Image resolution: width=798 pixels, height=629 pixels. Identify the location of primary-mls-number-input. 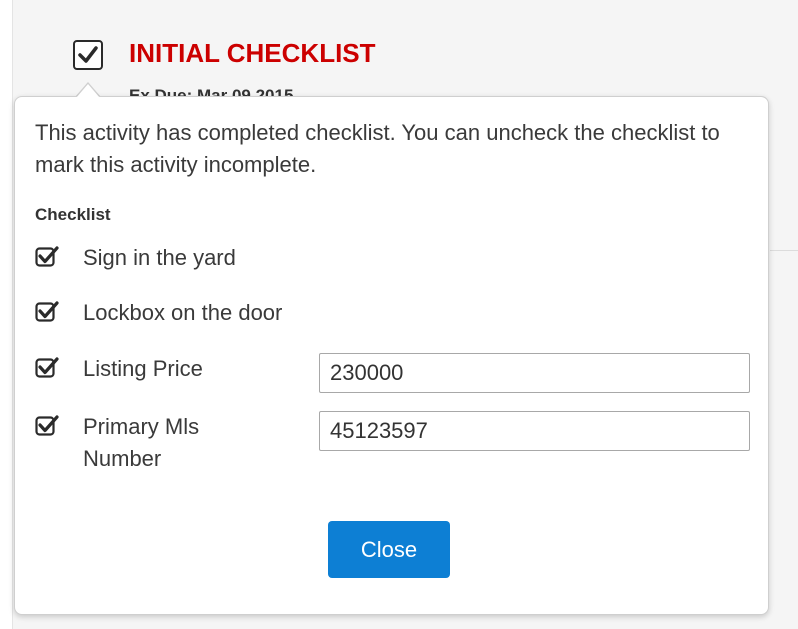
(534, 431).